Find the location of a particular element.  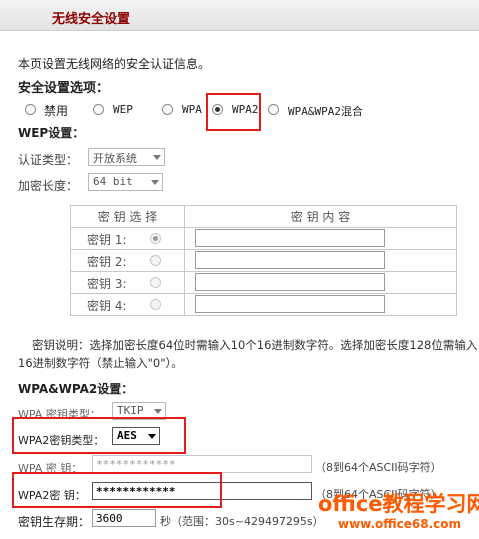

page-title: 无线安全设置 is located at coordinates (91, 19).